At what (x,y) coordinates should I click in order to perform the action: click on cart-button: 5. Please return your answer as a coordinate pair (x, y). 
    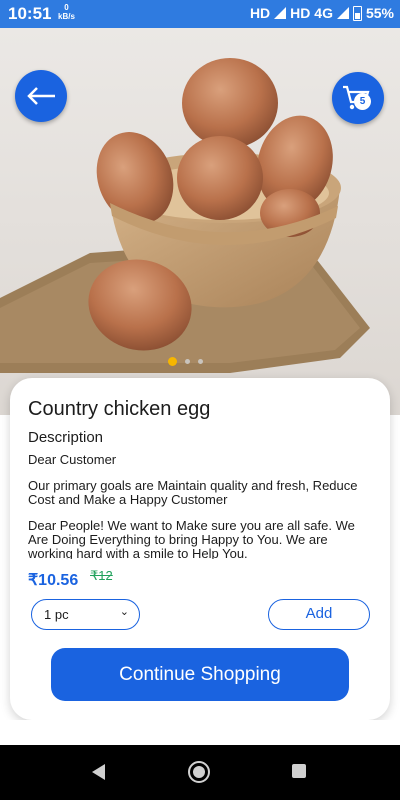
    Looking at the image, I should click on (358, 98).